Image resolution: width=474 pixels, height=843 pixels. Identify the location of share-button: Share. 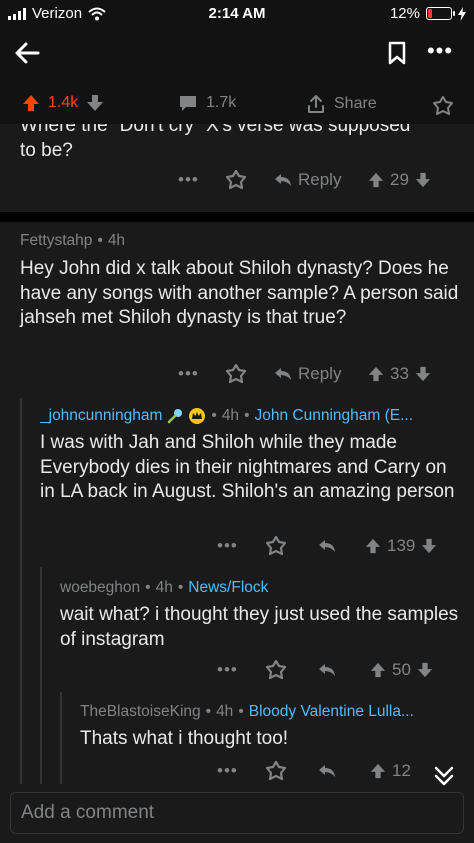
(341, 104).